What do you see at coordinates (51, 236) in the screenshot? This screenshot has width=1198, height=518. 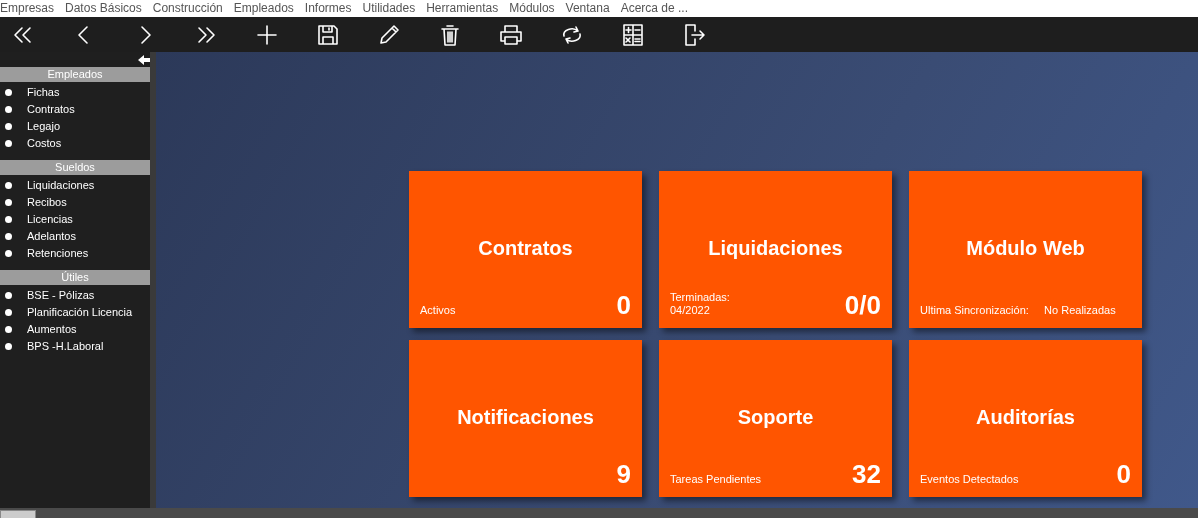 I see `sidebar-item: Adelantos` at bounding box center [51, 236].